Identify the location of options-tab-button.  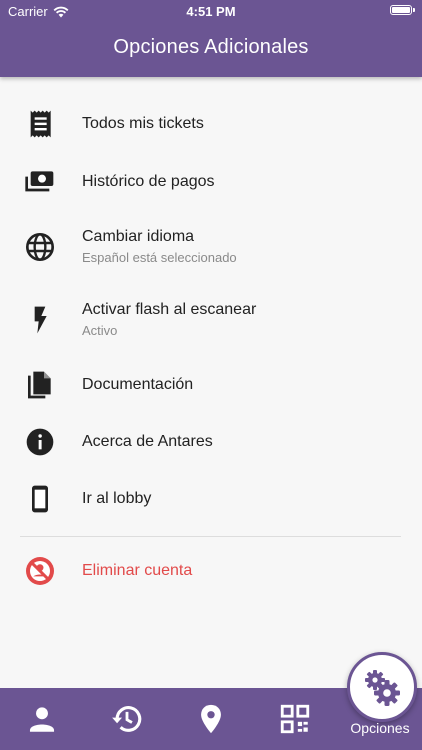
(382, 687).